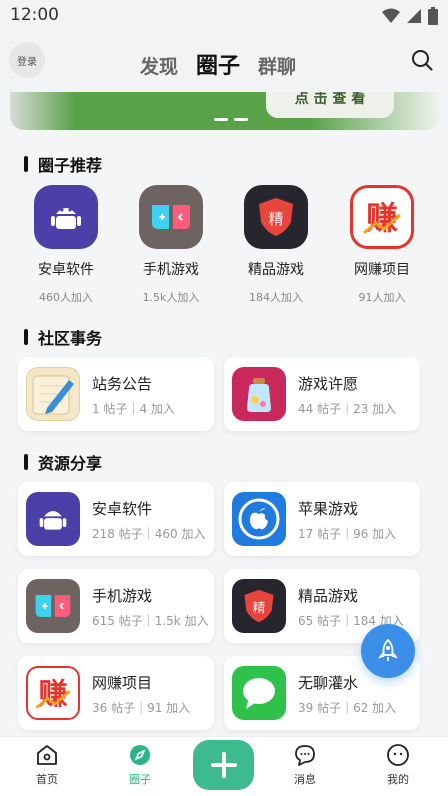  I want to click on card-apple-games: 苹果游戏 17 帖子｜96 加入, so click(322, 519).